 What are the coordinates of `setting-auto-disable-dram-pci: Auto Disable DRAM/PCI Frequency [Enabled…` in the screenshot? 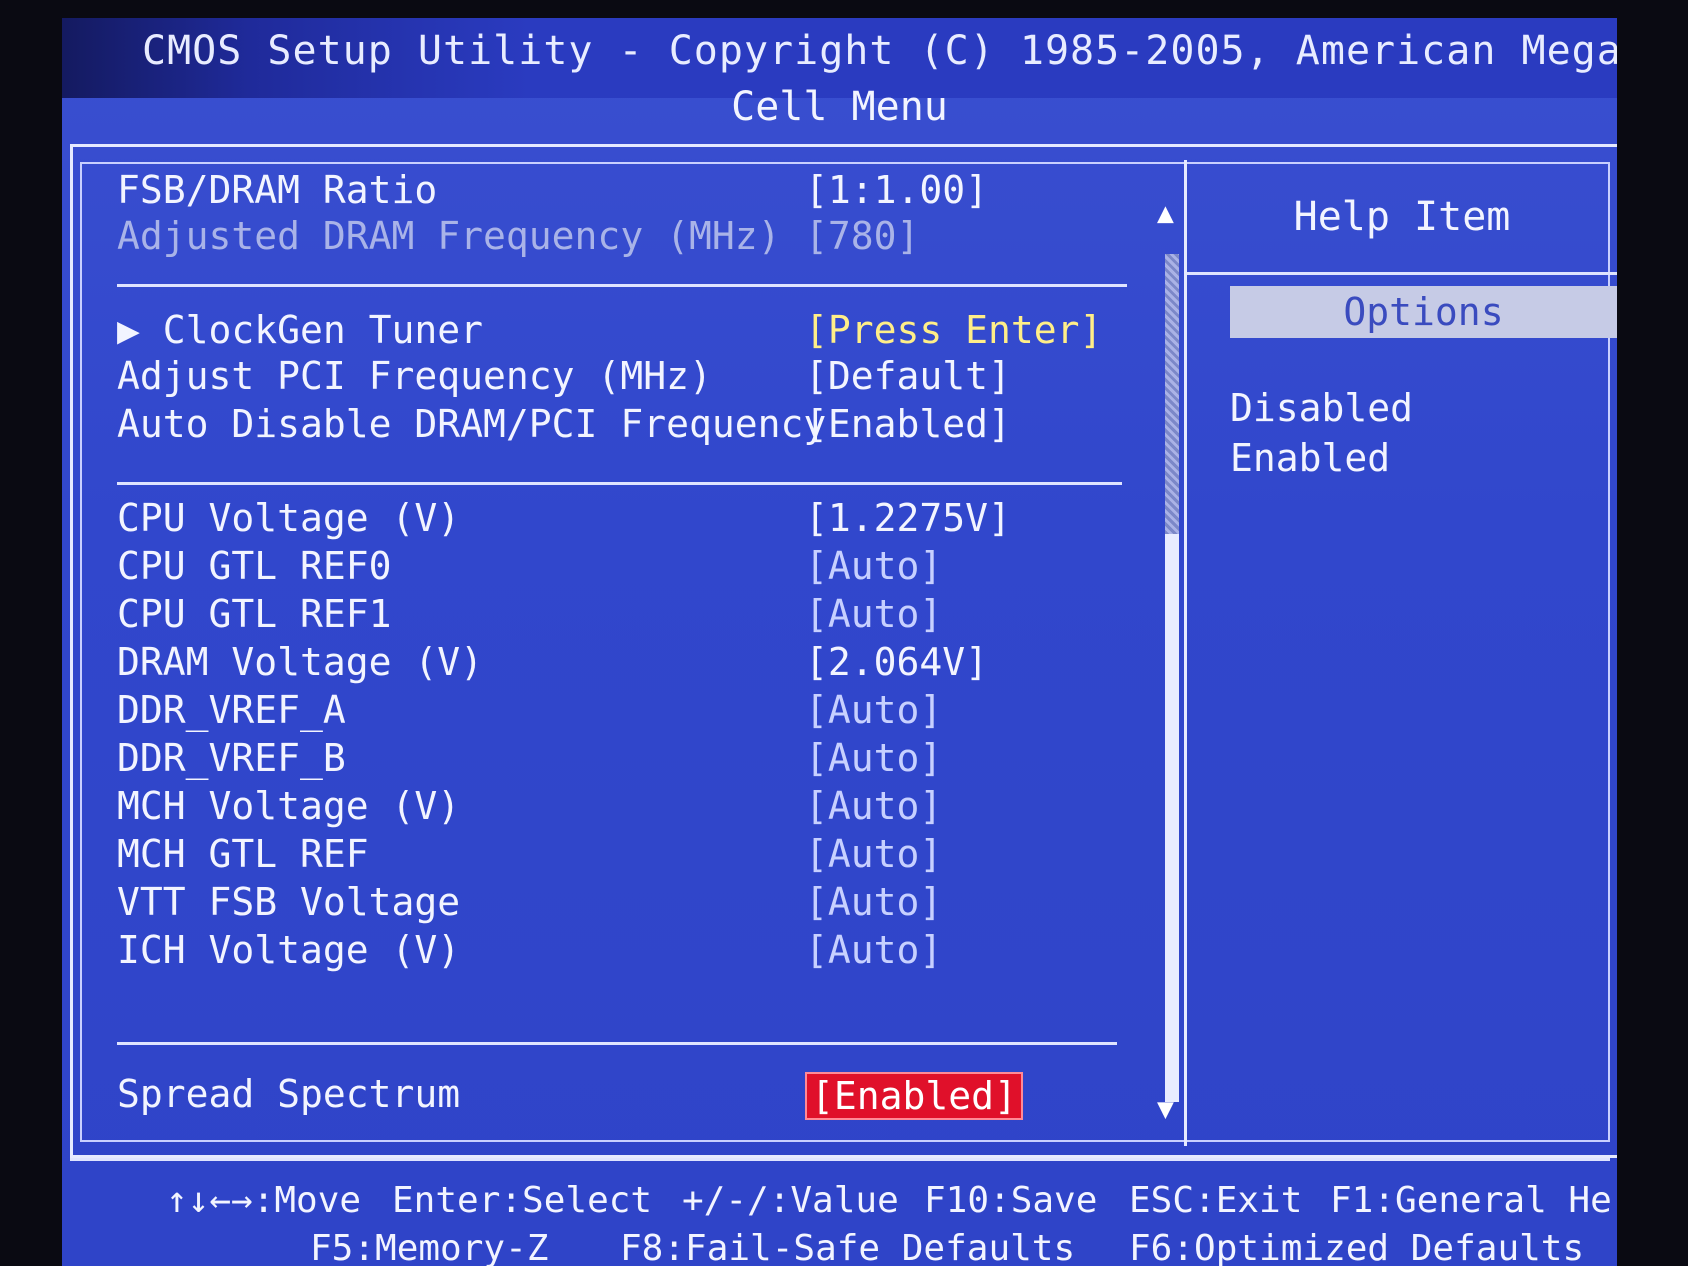 It's located at (617, 424).